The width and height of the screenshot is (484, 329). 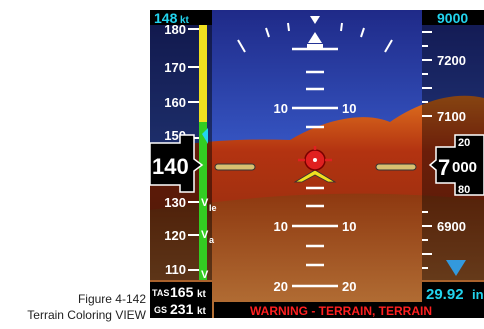 I want to click on pitch-label-10-up-left: 10, so click(x=281, y=108).